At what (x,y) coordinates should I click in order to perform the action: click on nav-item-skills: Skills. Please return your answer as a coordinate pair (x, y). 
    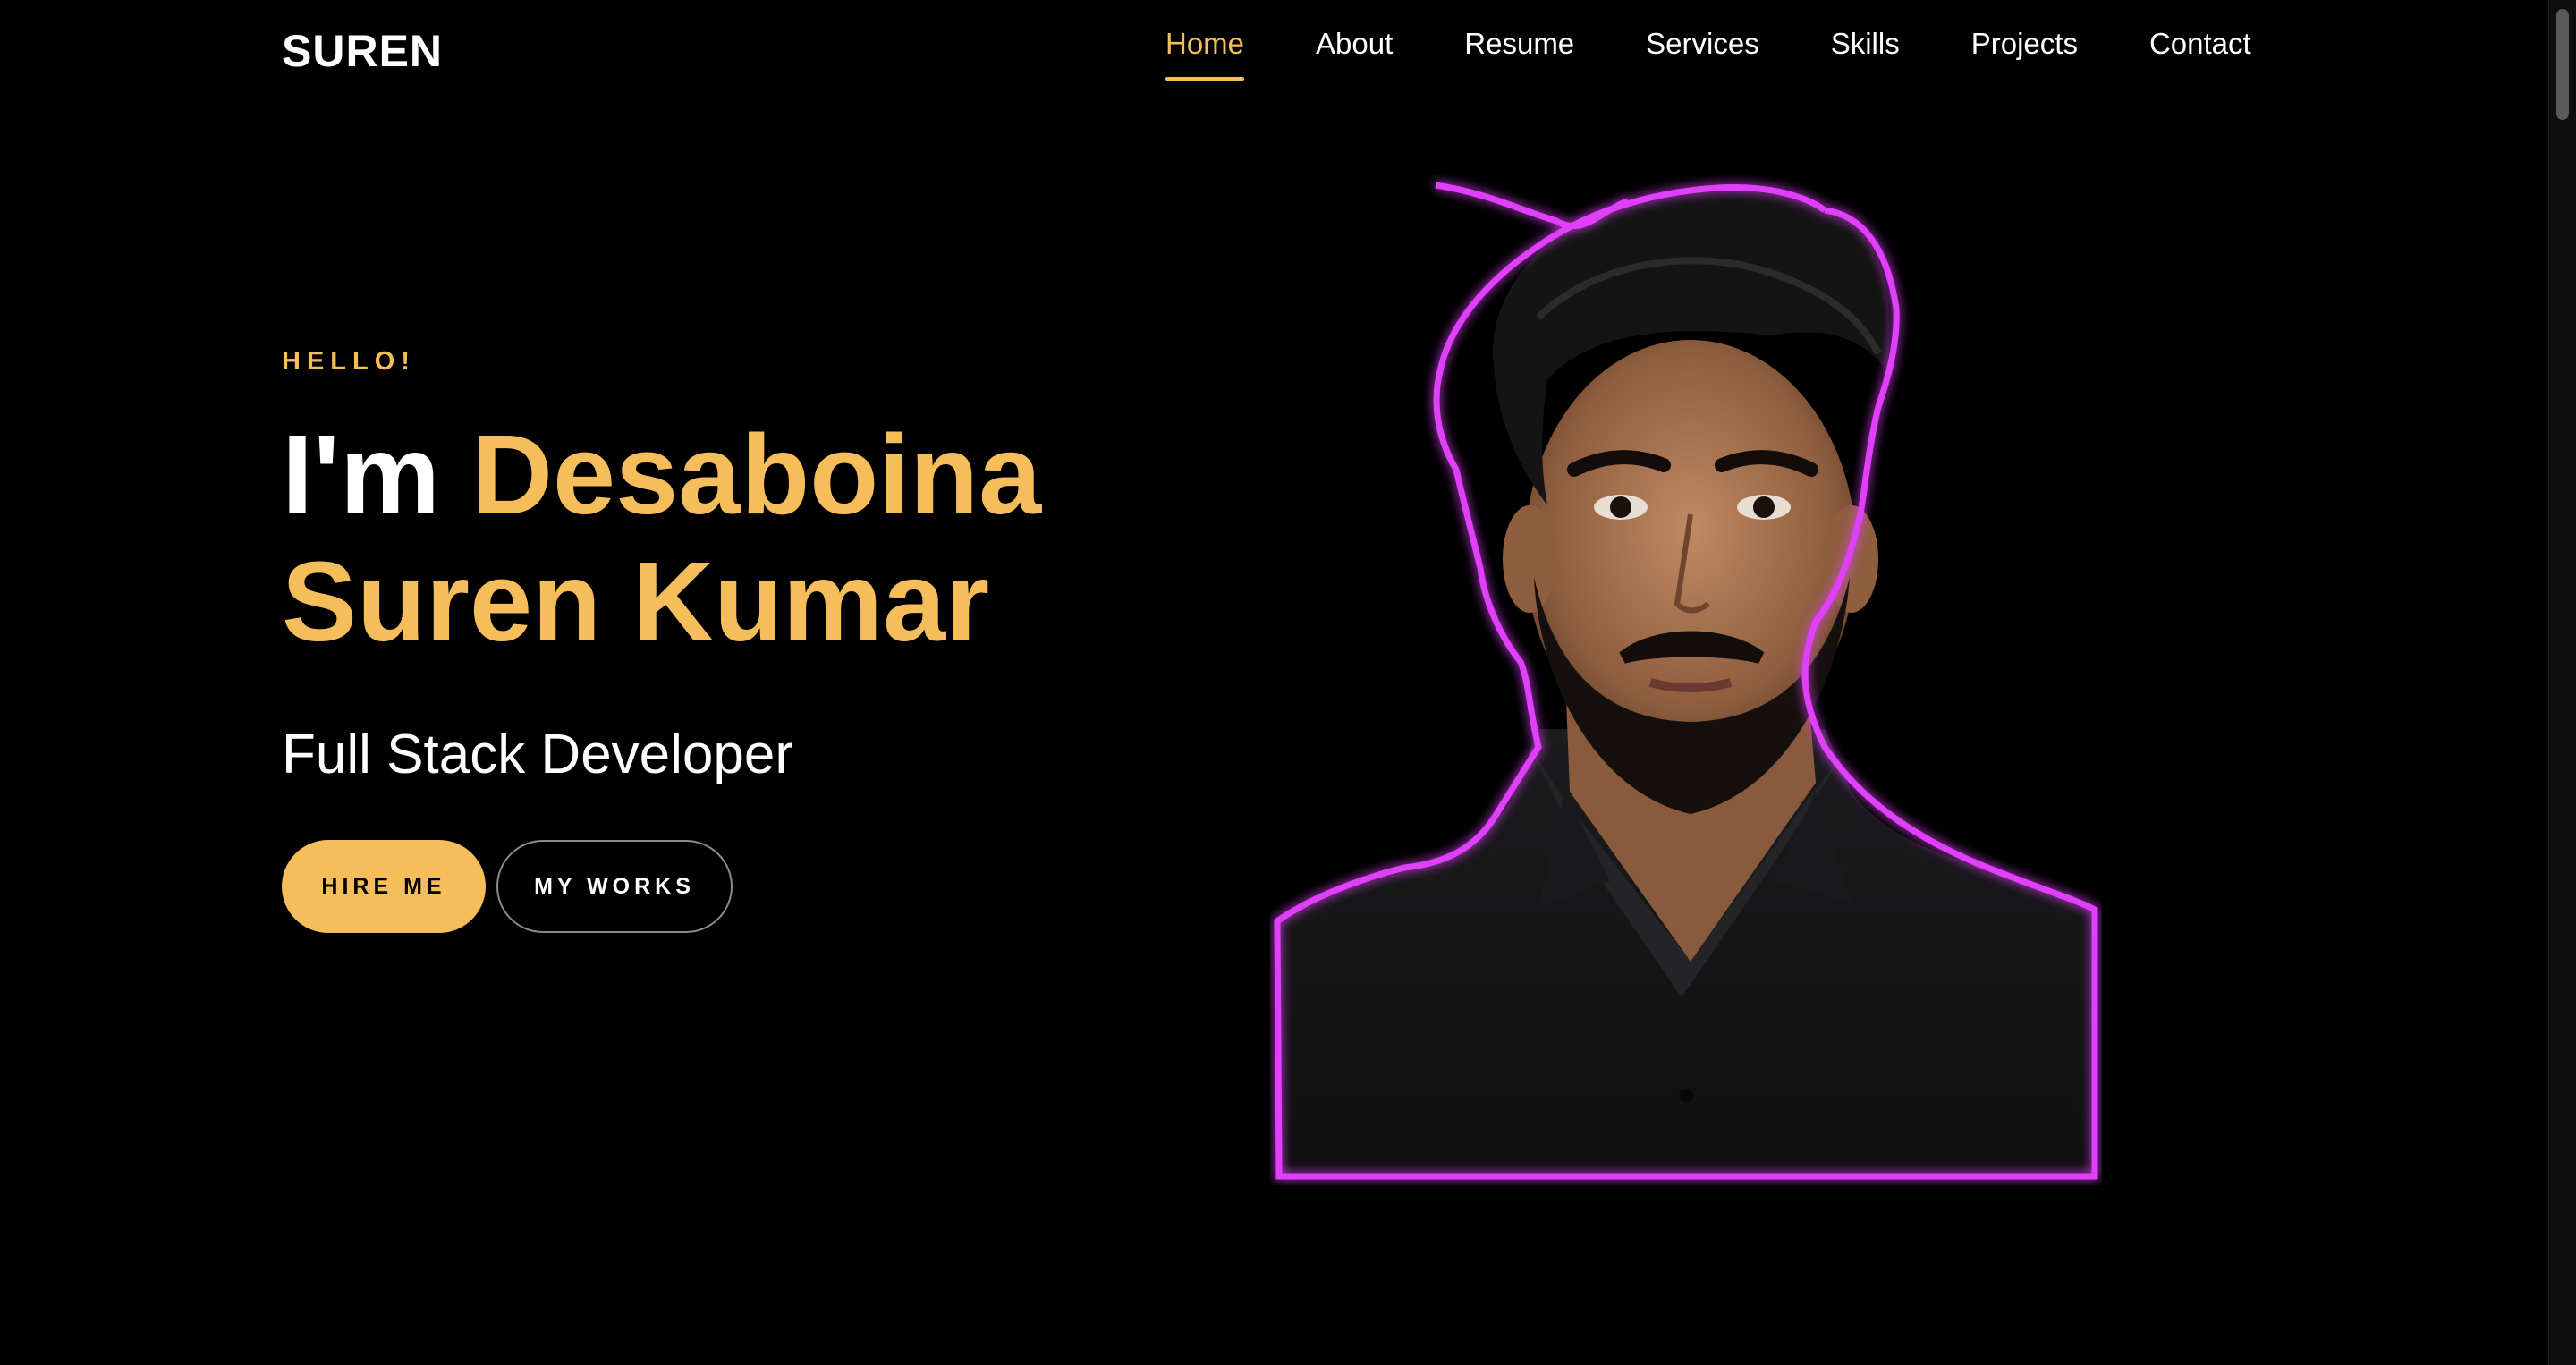
    Looking at the image, I should click on (1865, 44).